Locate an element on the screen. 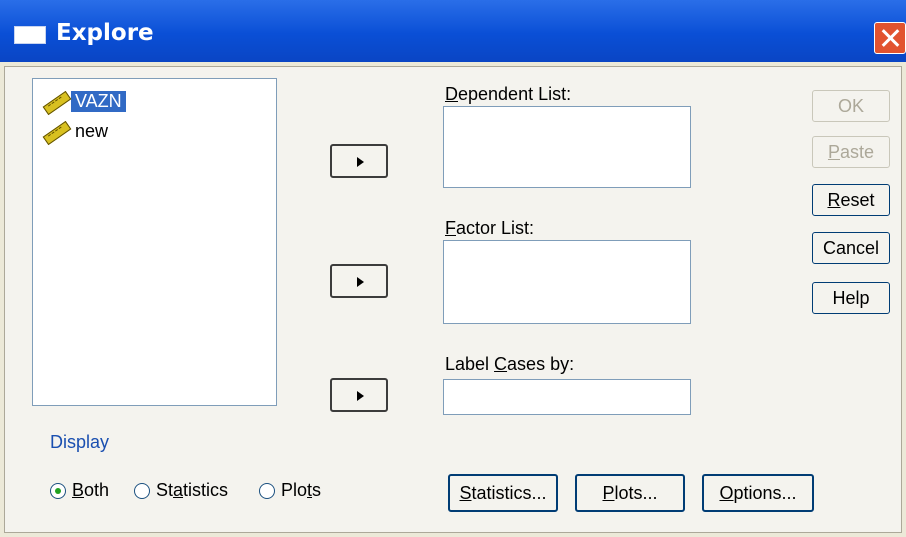 Image resolution: width=906 pixels, height=537 pixels. variable-label: VAZN is located at coordinates (98, 101).